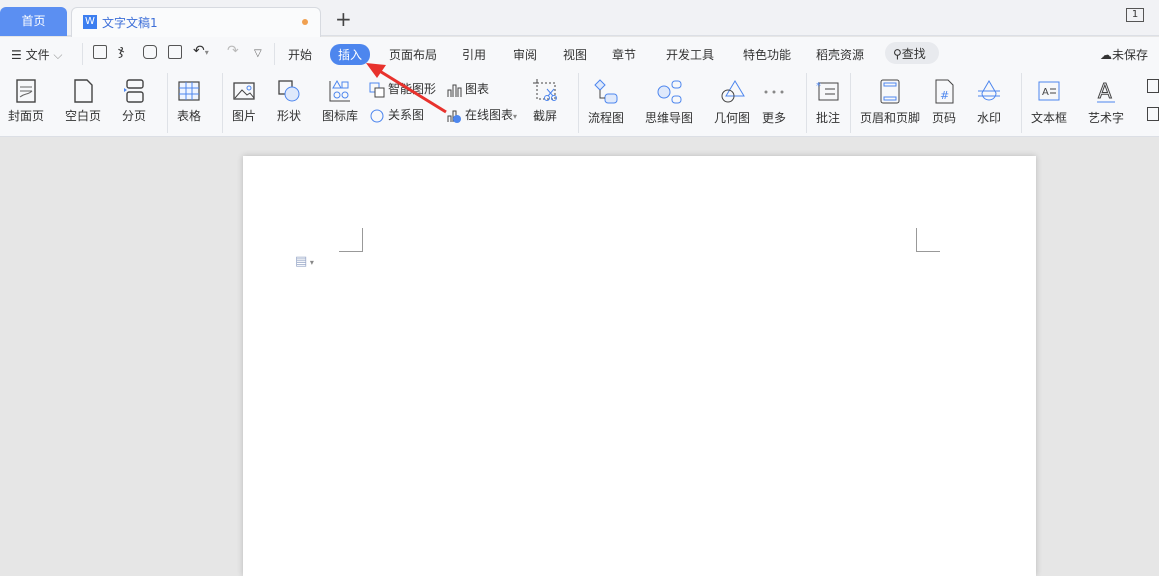  I want to click on save-icon, so click(100, 52).